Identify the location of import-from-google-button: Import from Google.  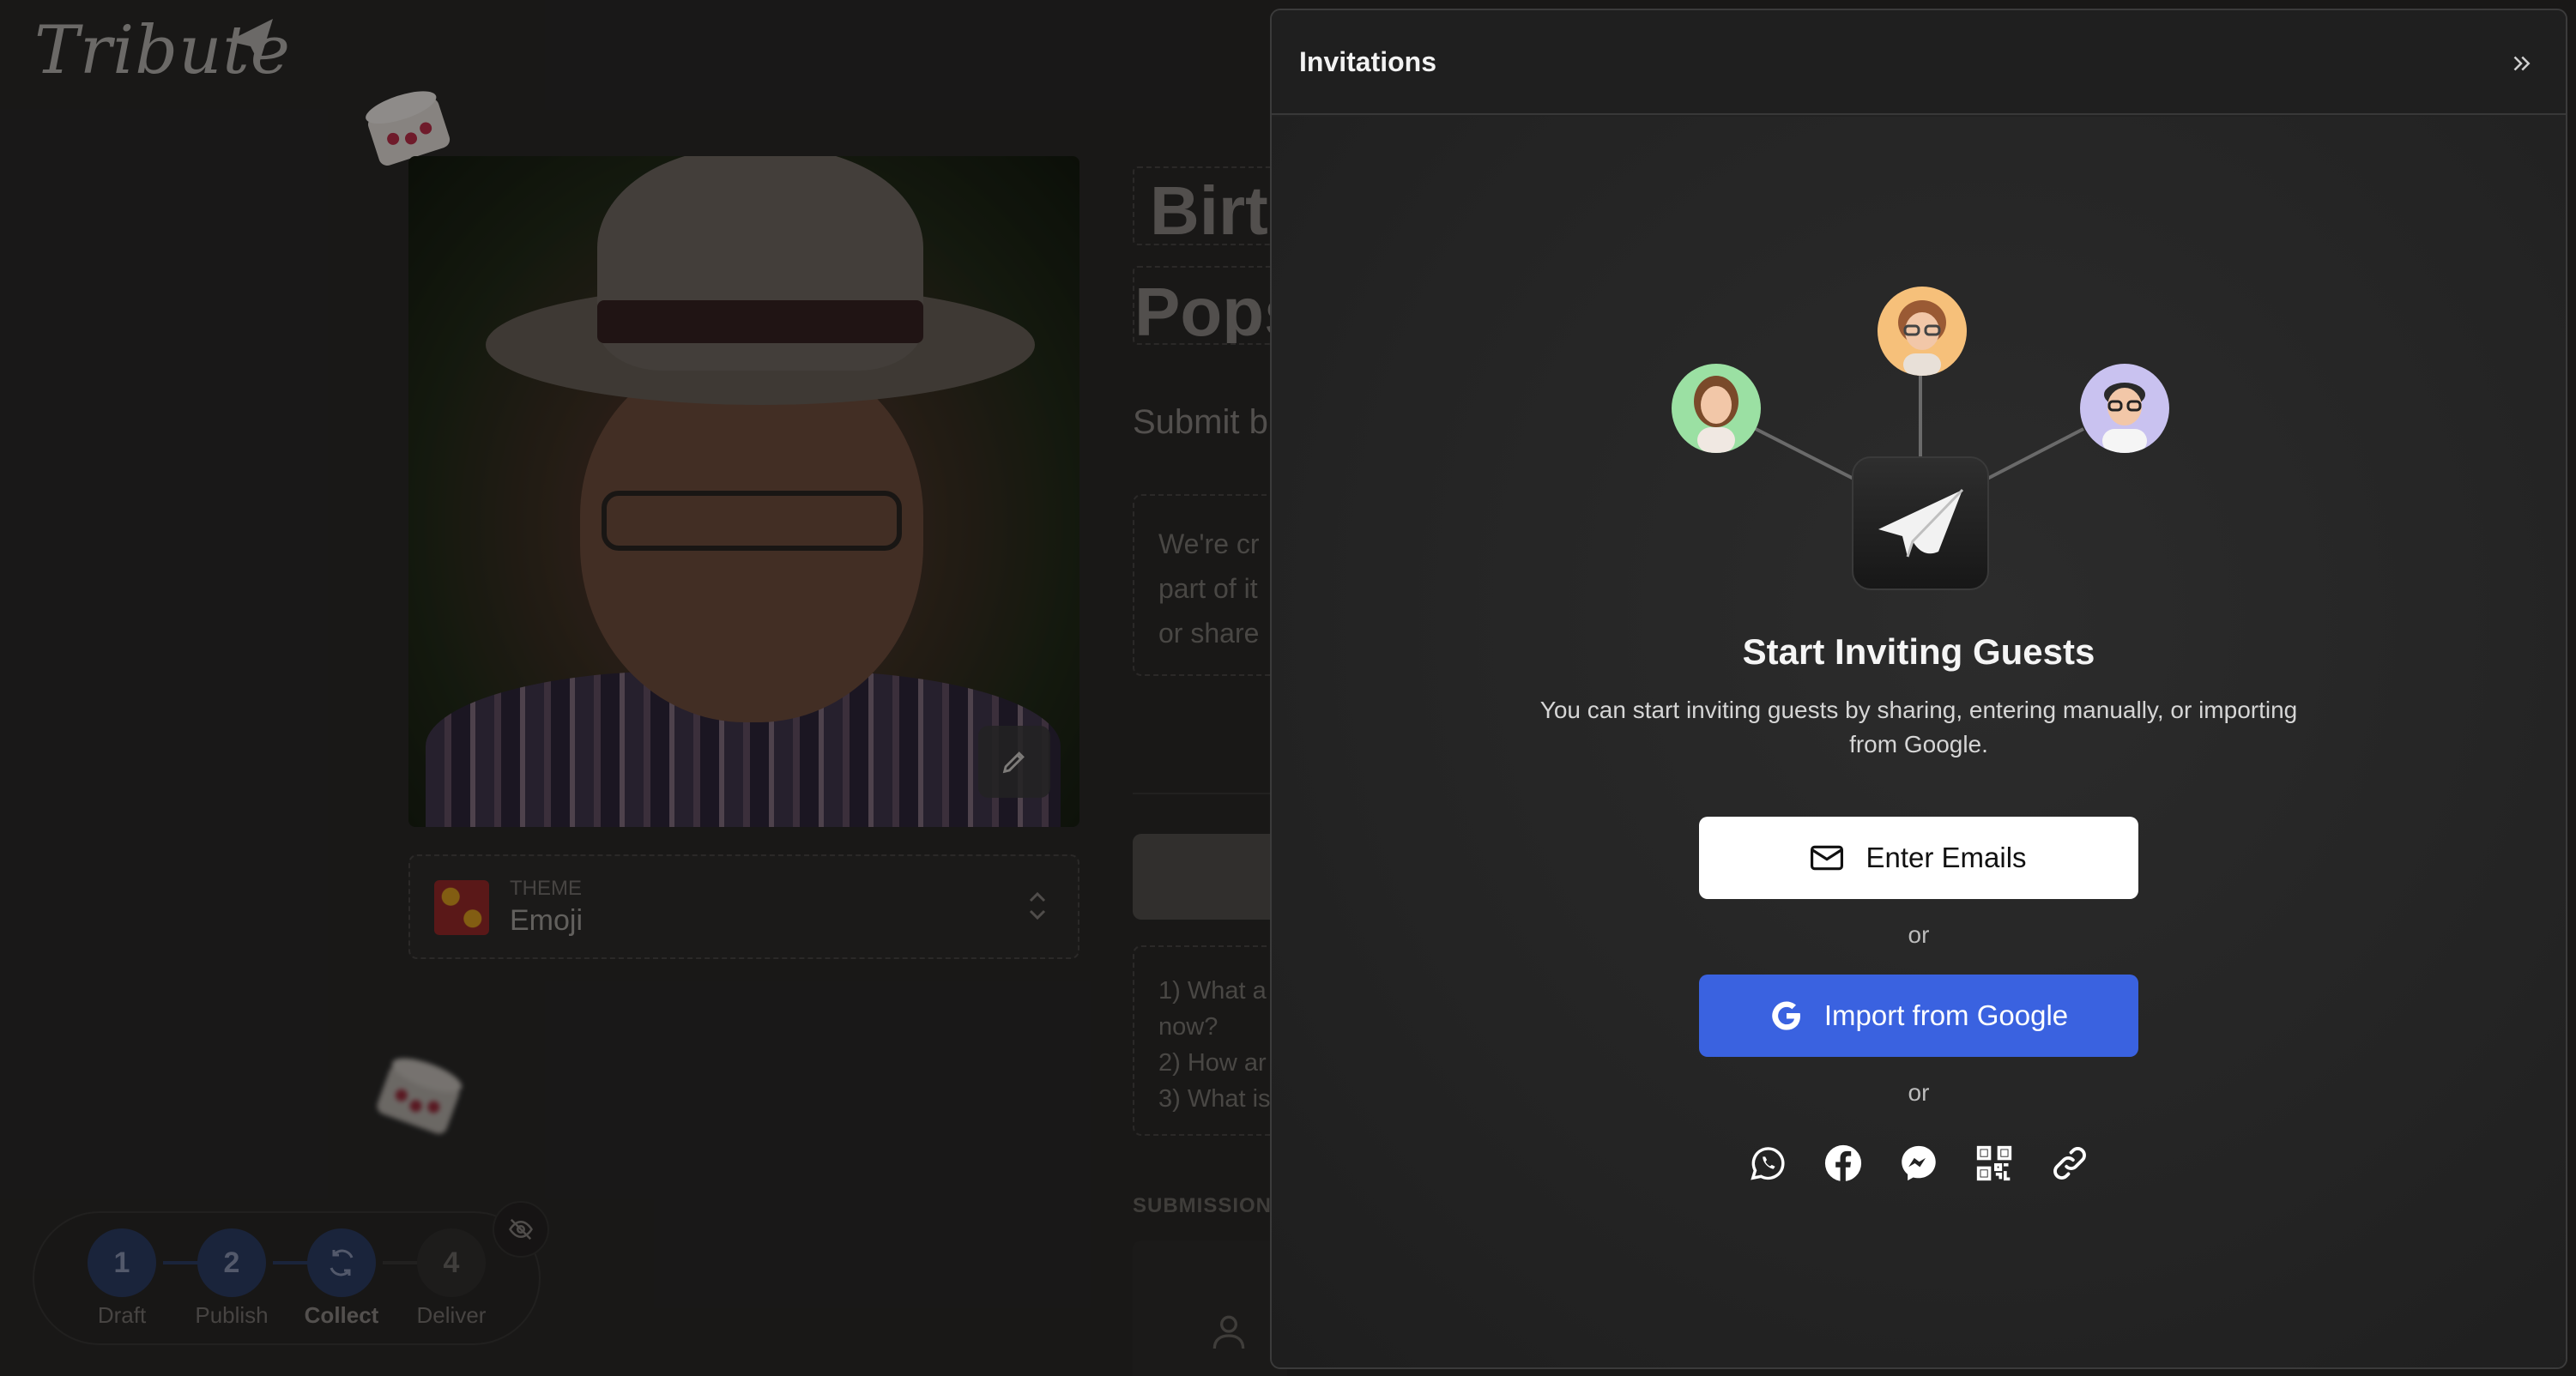
(1919, 1016).